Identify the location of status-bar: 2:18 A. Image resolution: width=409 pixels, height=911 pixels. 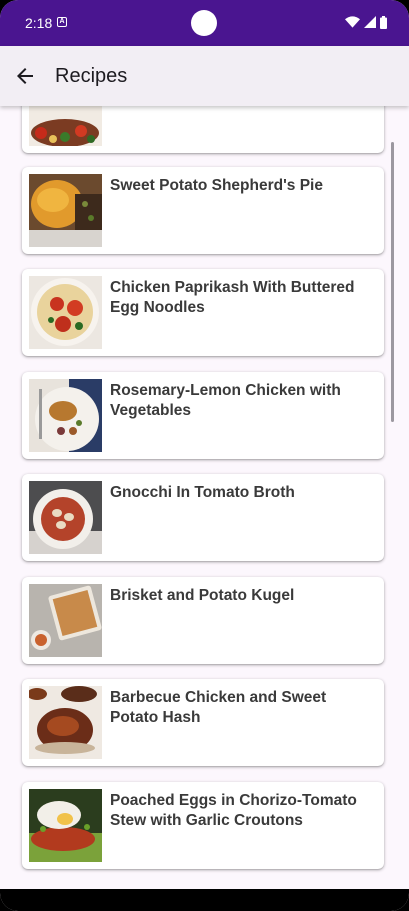
(204, 23).